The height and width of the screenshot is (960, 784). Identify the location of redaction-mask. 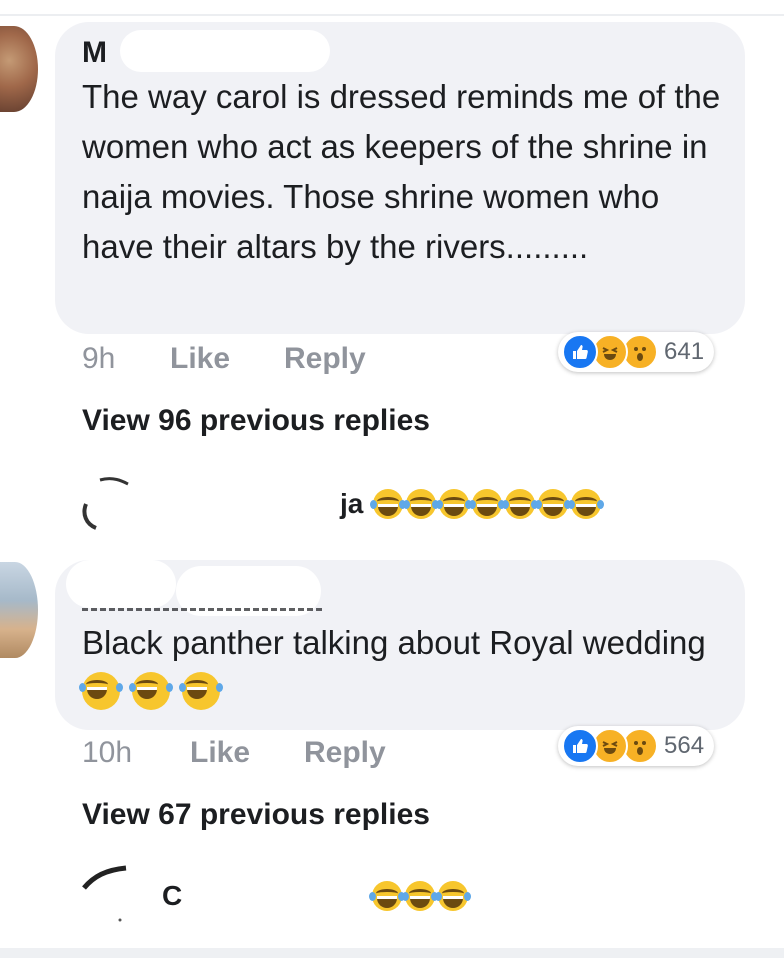
(225, 51).